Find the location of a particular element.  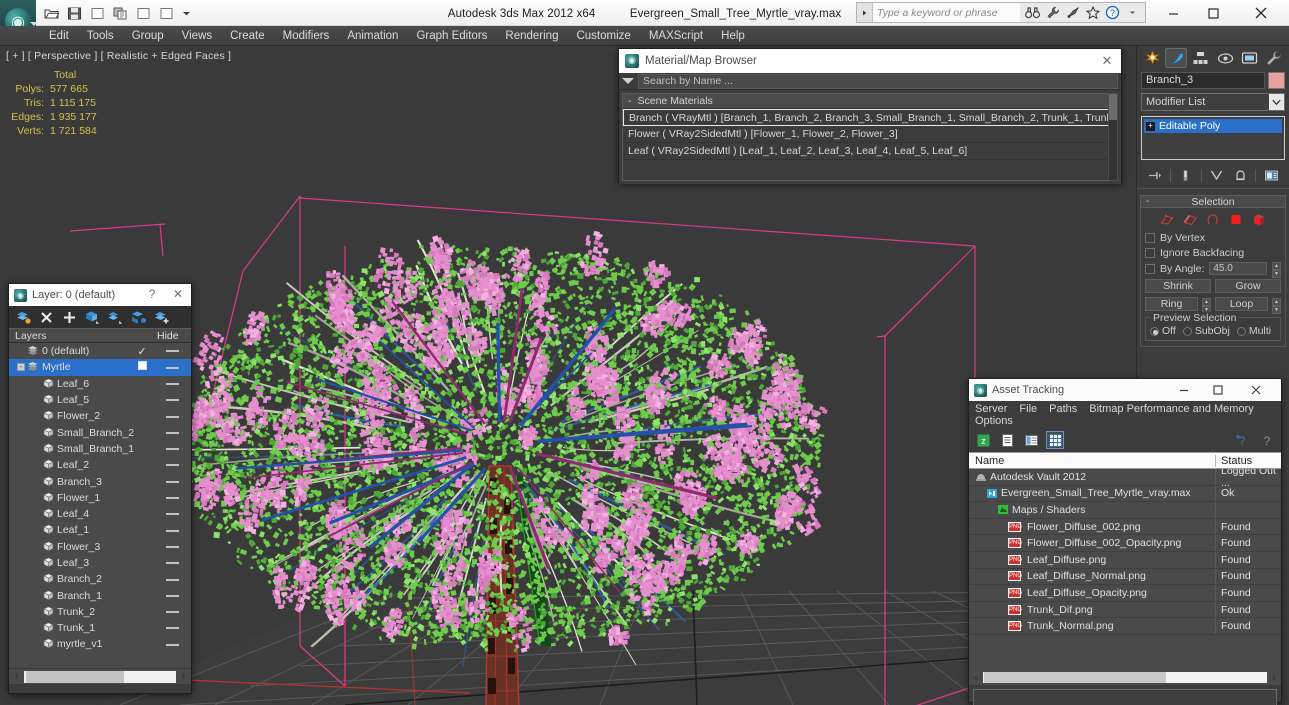

window-maximize-button is located at coordinates (1213, 13).